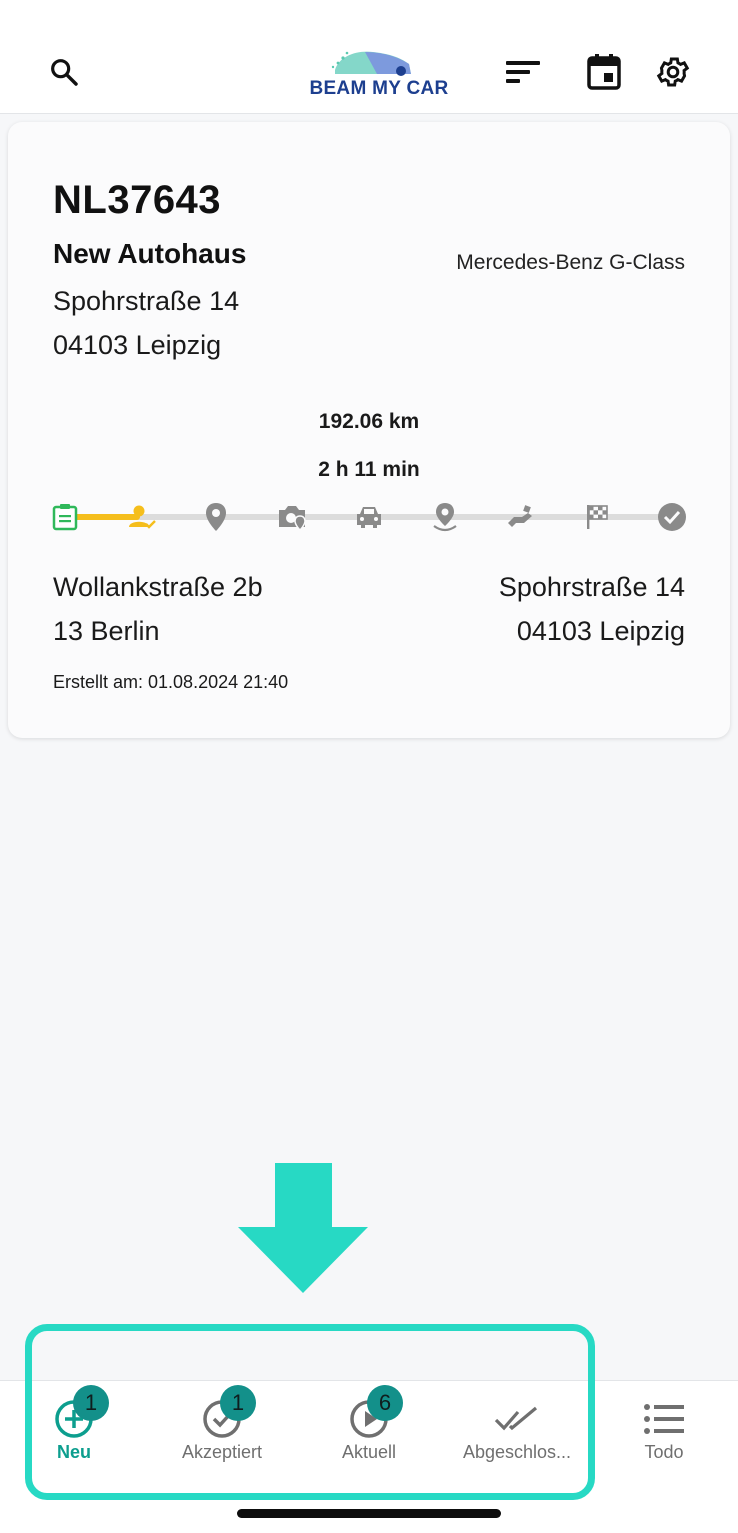 This screenshot has height=1533, width=738. What do you see at coordinates (591, 587) in the screenshot?
I see `delivery-street: Spohrstraße 14` at bounding box center [591, 587].